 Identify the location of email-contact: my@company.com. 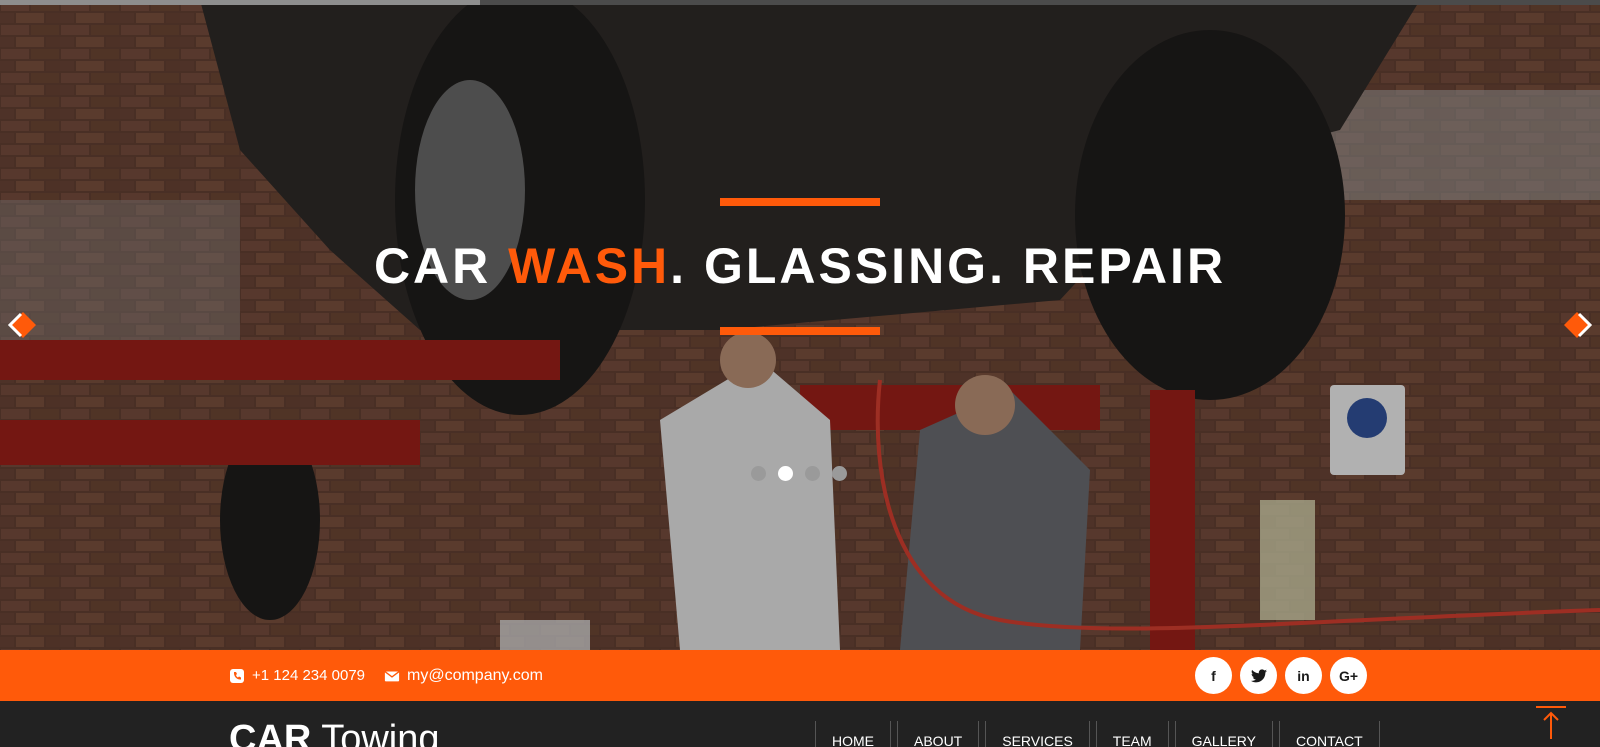
(463, 675).